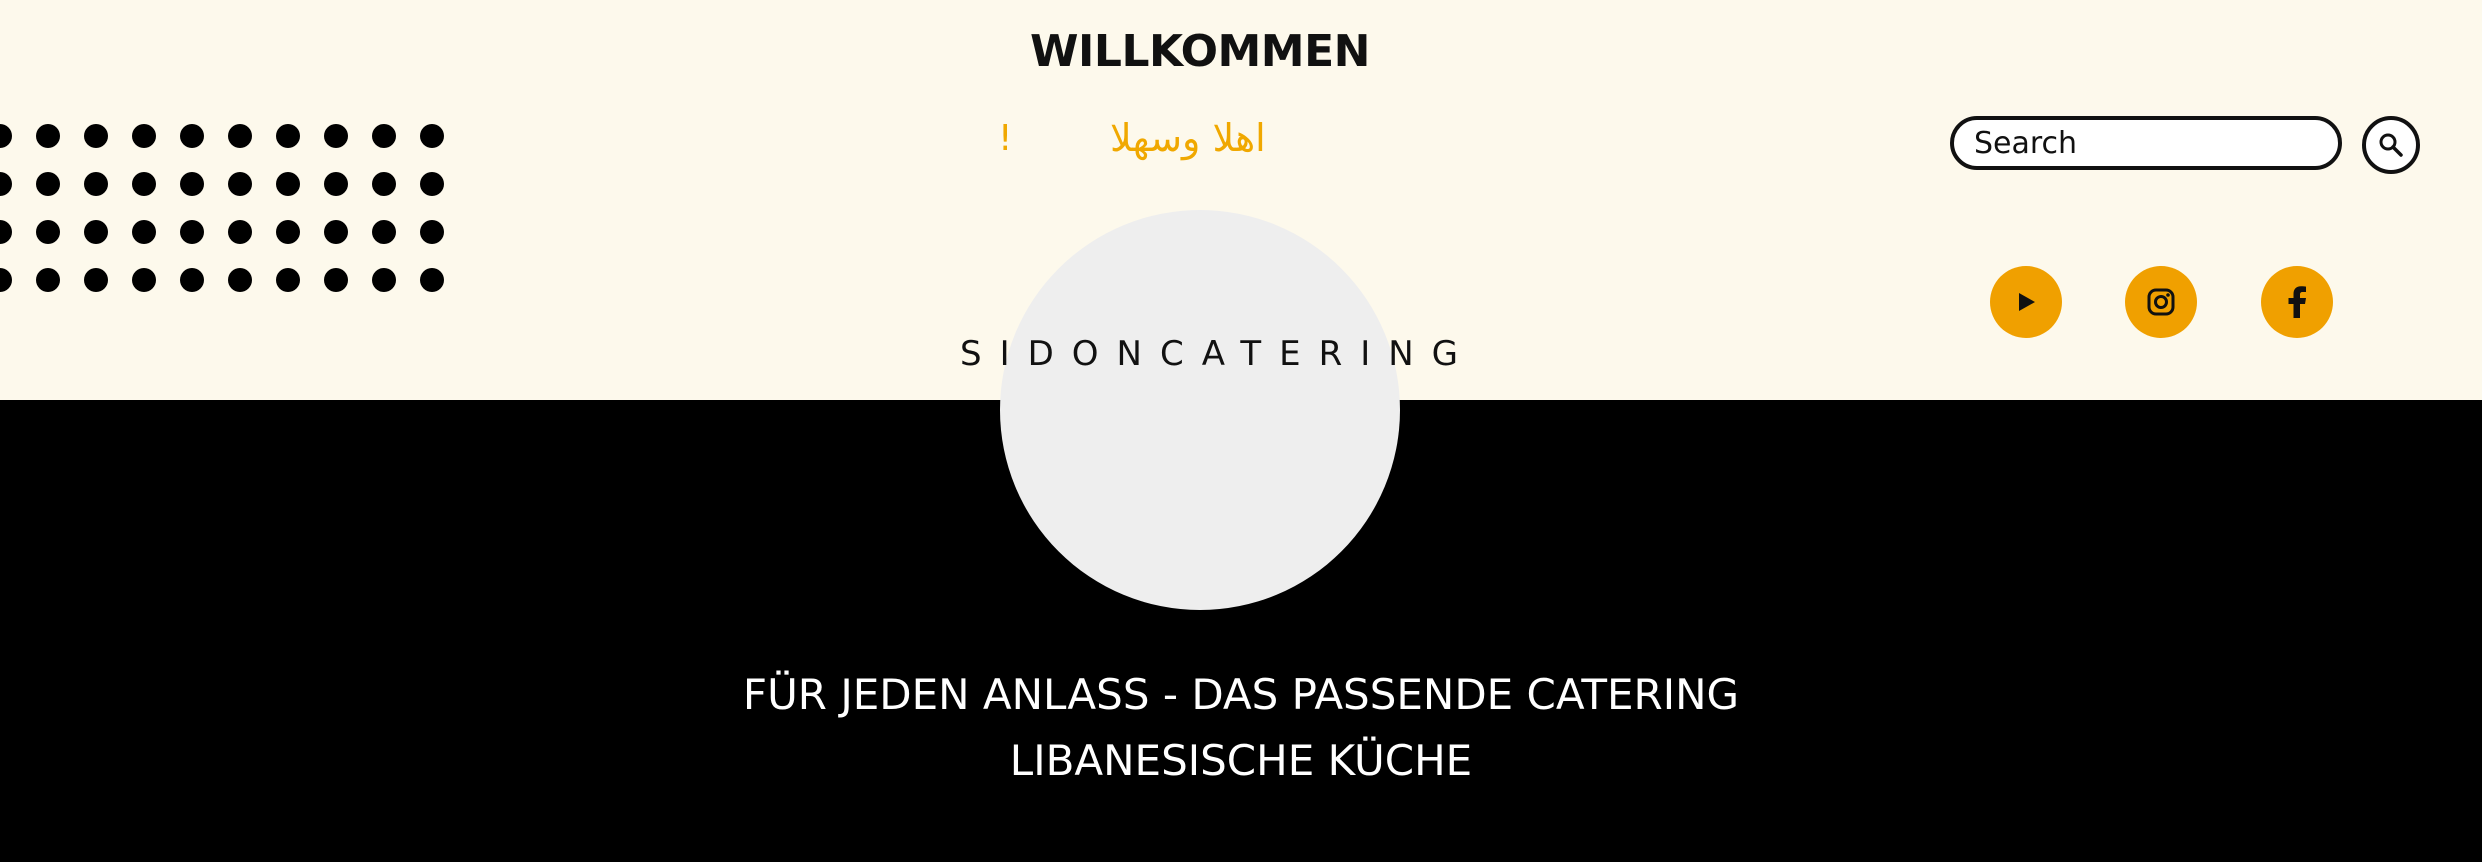 Image resolution: width=2482 pixels, height=862 pixels. What do you see at coordinates (1241, 694) in the screenshot?
I see `tagline-line-1: FÜR JEDEN ANLASS - DAS PASSENDE CATERING` at bounding box center [1241, 694].